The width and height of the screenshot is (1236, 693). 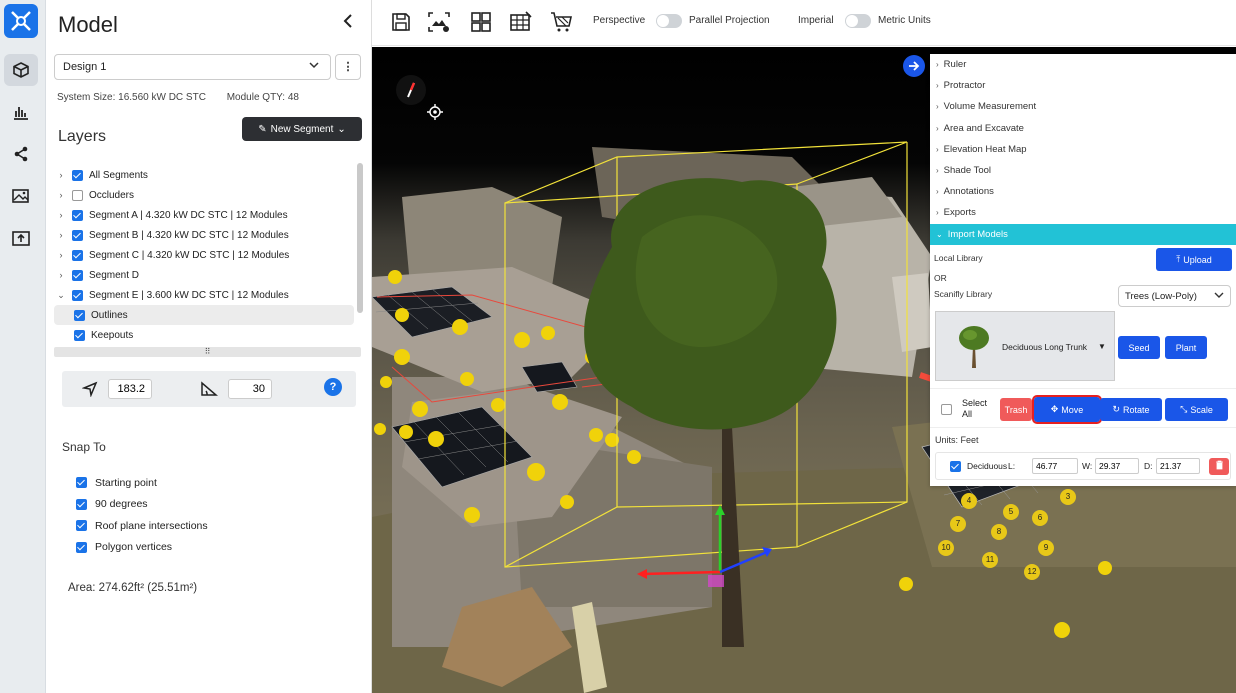 I want to click on new-segment-button: ✎ New Segment ⌄, so click(x=302, y=129).